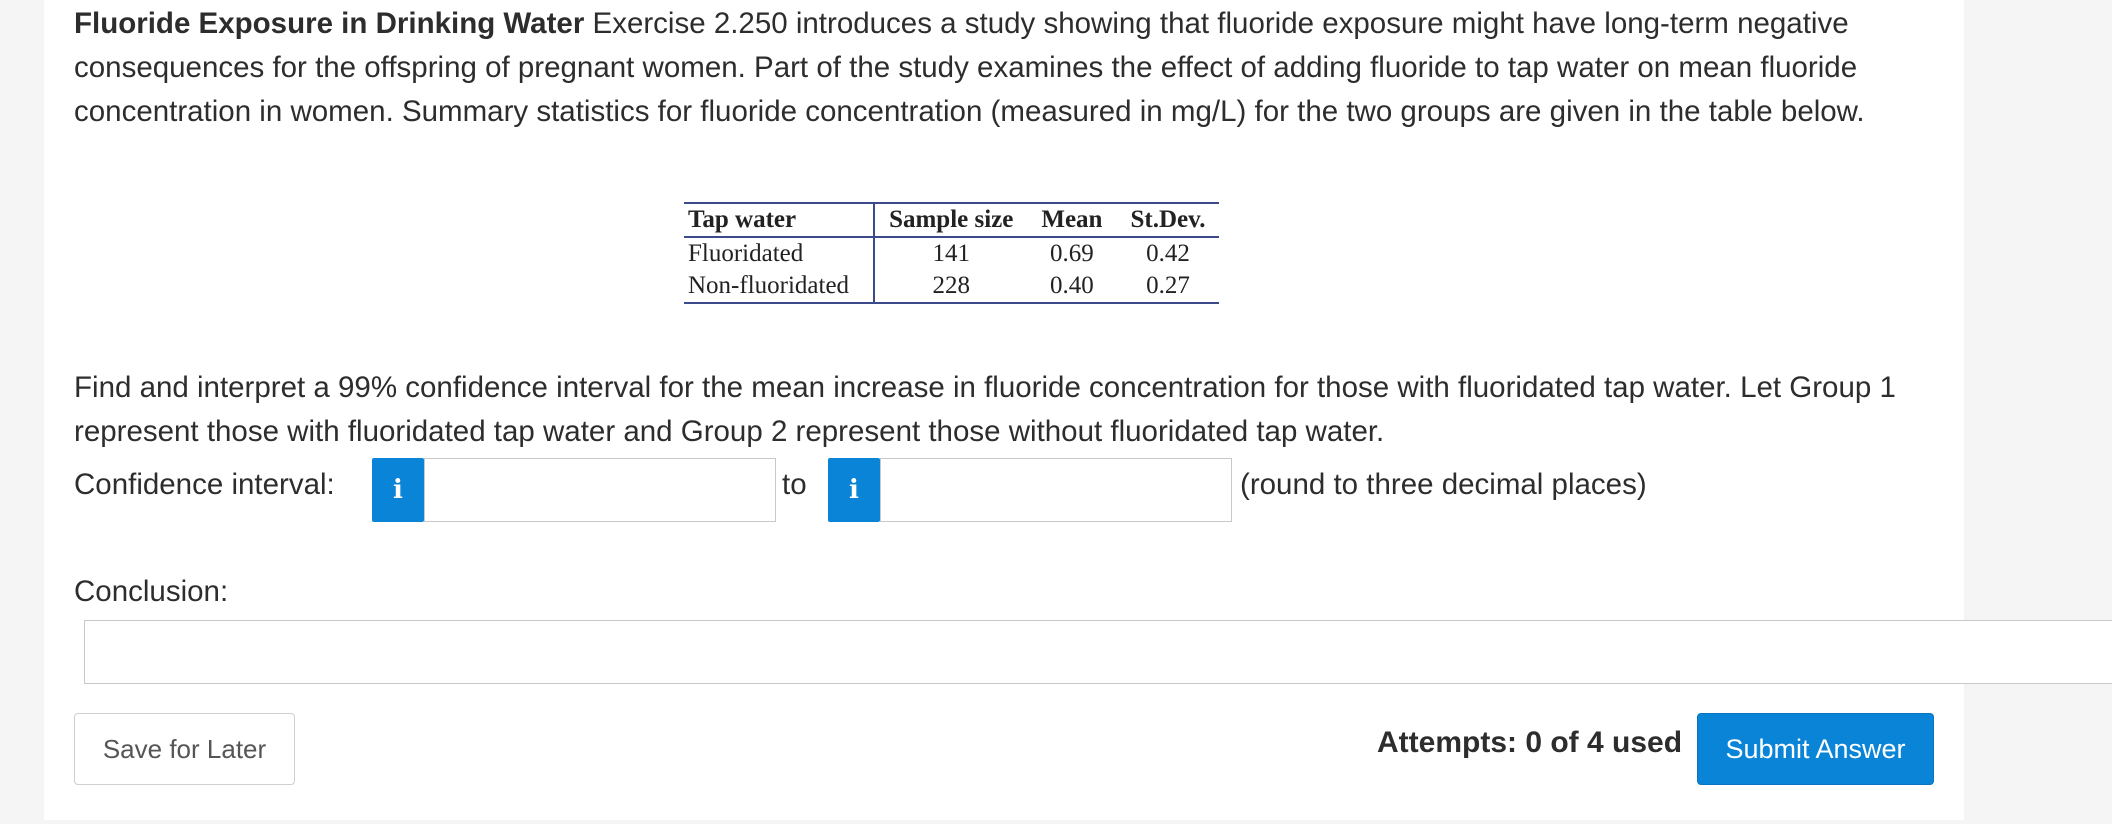  I want to click on confidence-interval-label: Confidence interval:, so click(204, 484).